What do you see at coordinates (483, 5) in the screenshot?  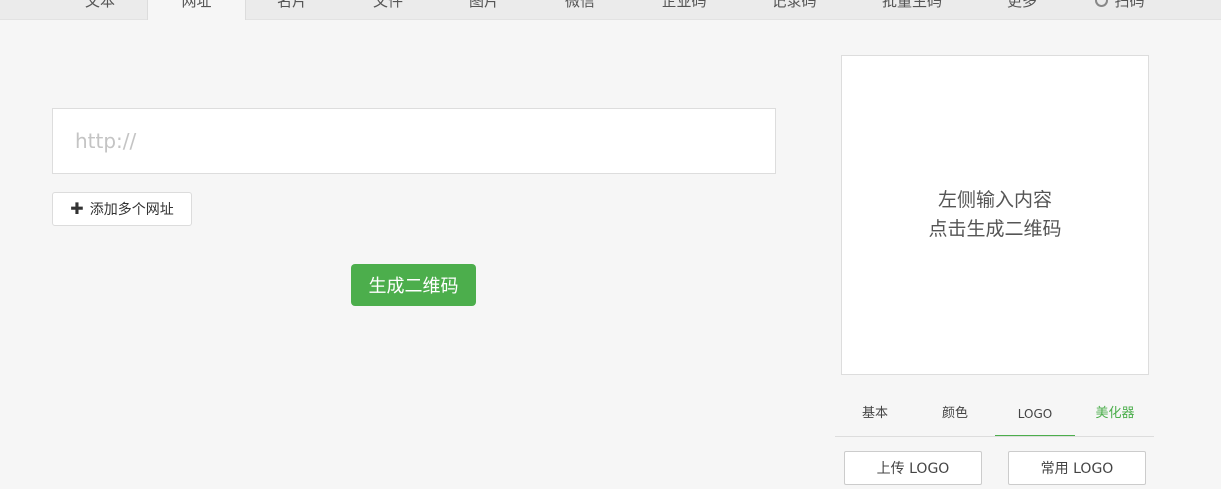 I see `tab-label: 图片` at bounding box center [483, 5].